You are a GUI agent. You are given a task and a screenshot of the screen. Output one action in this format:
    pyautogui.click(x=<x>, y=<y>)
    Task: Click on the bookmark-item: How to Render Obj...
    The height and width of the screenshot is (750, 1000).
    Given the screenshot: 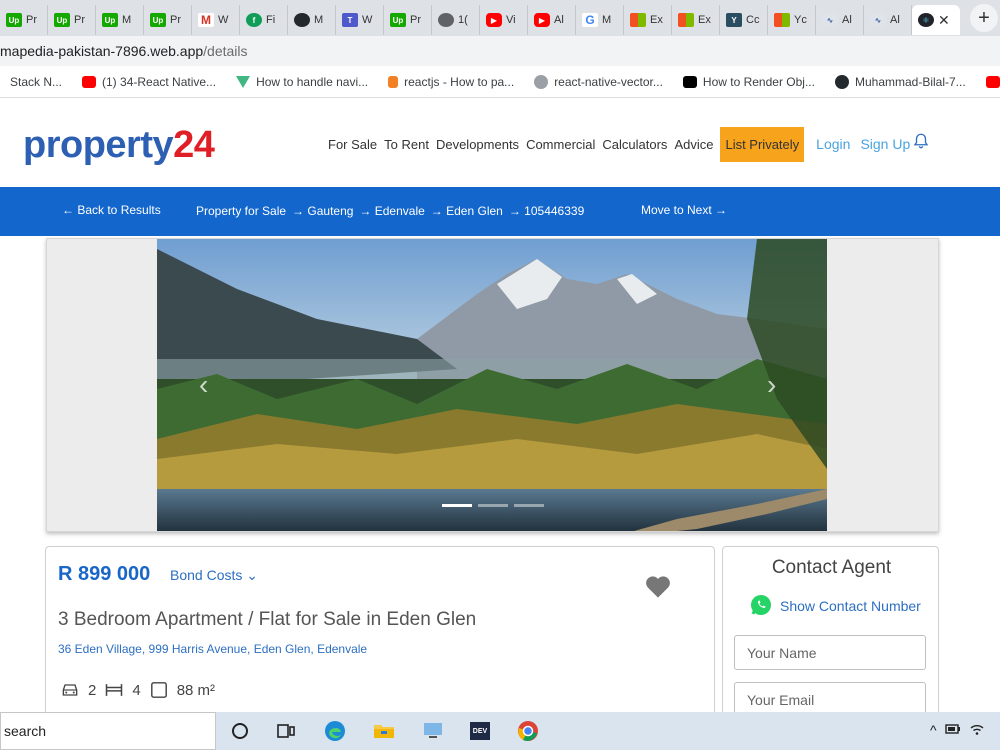 What is the action you would take?
    pyautogui.click(x=749, y=82)
    